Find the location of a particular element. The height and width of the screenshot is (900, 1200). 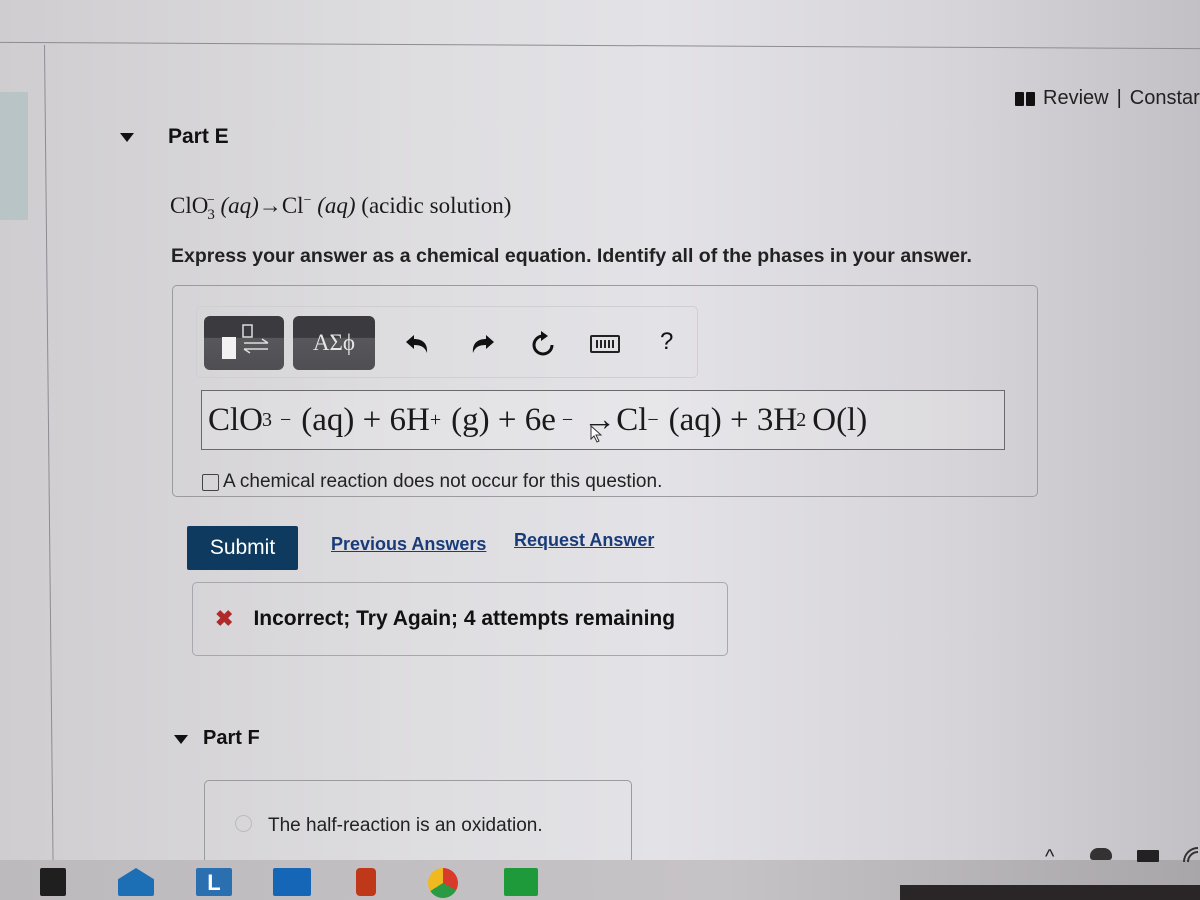

green-app-icon is located at coordinates (521, 882).